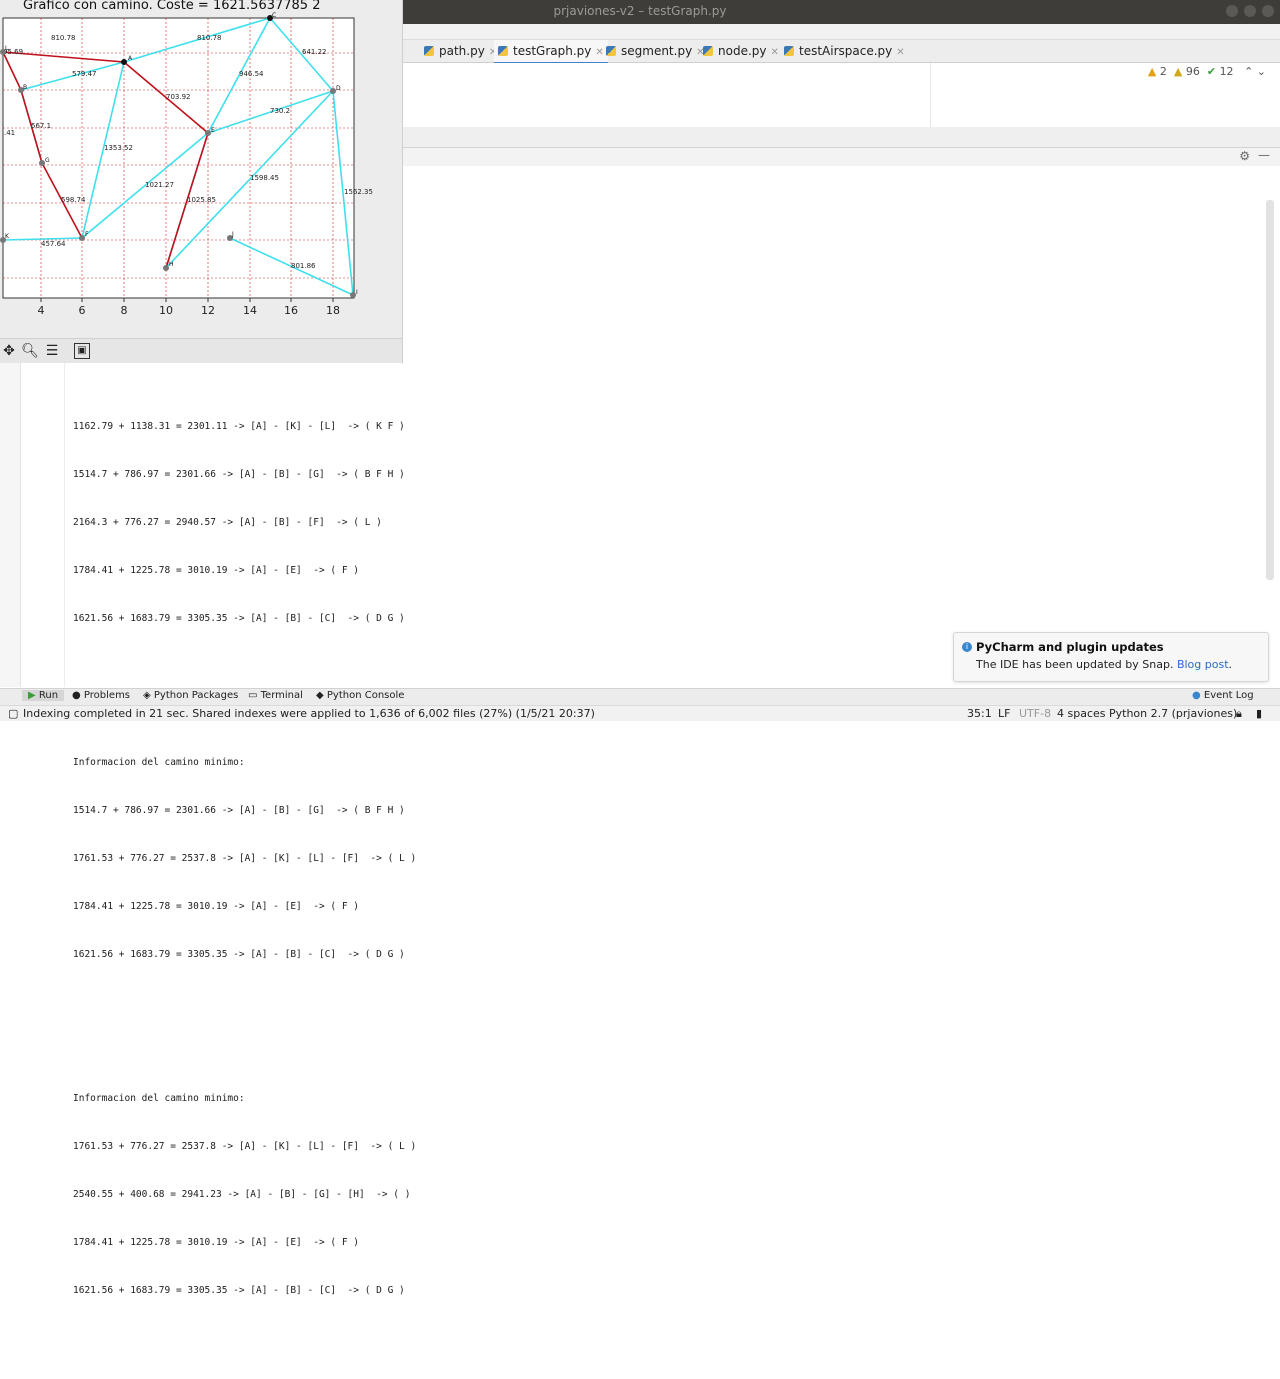  I want to click on edge-weight-label: 1025.85, so click(201, 200).